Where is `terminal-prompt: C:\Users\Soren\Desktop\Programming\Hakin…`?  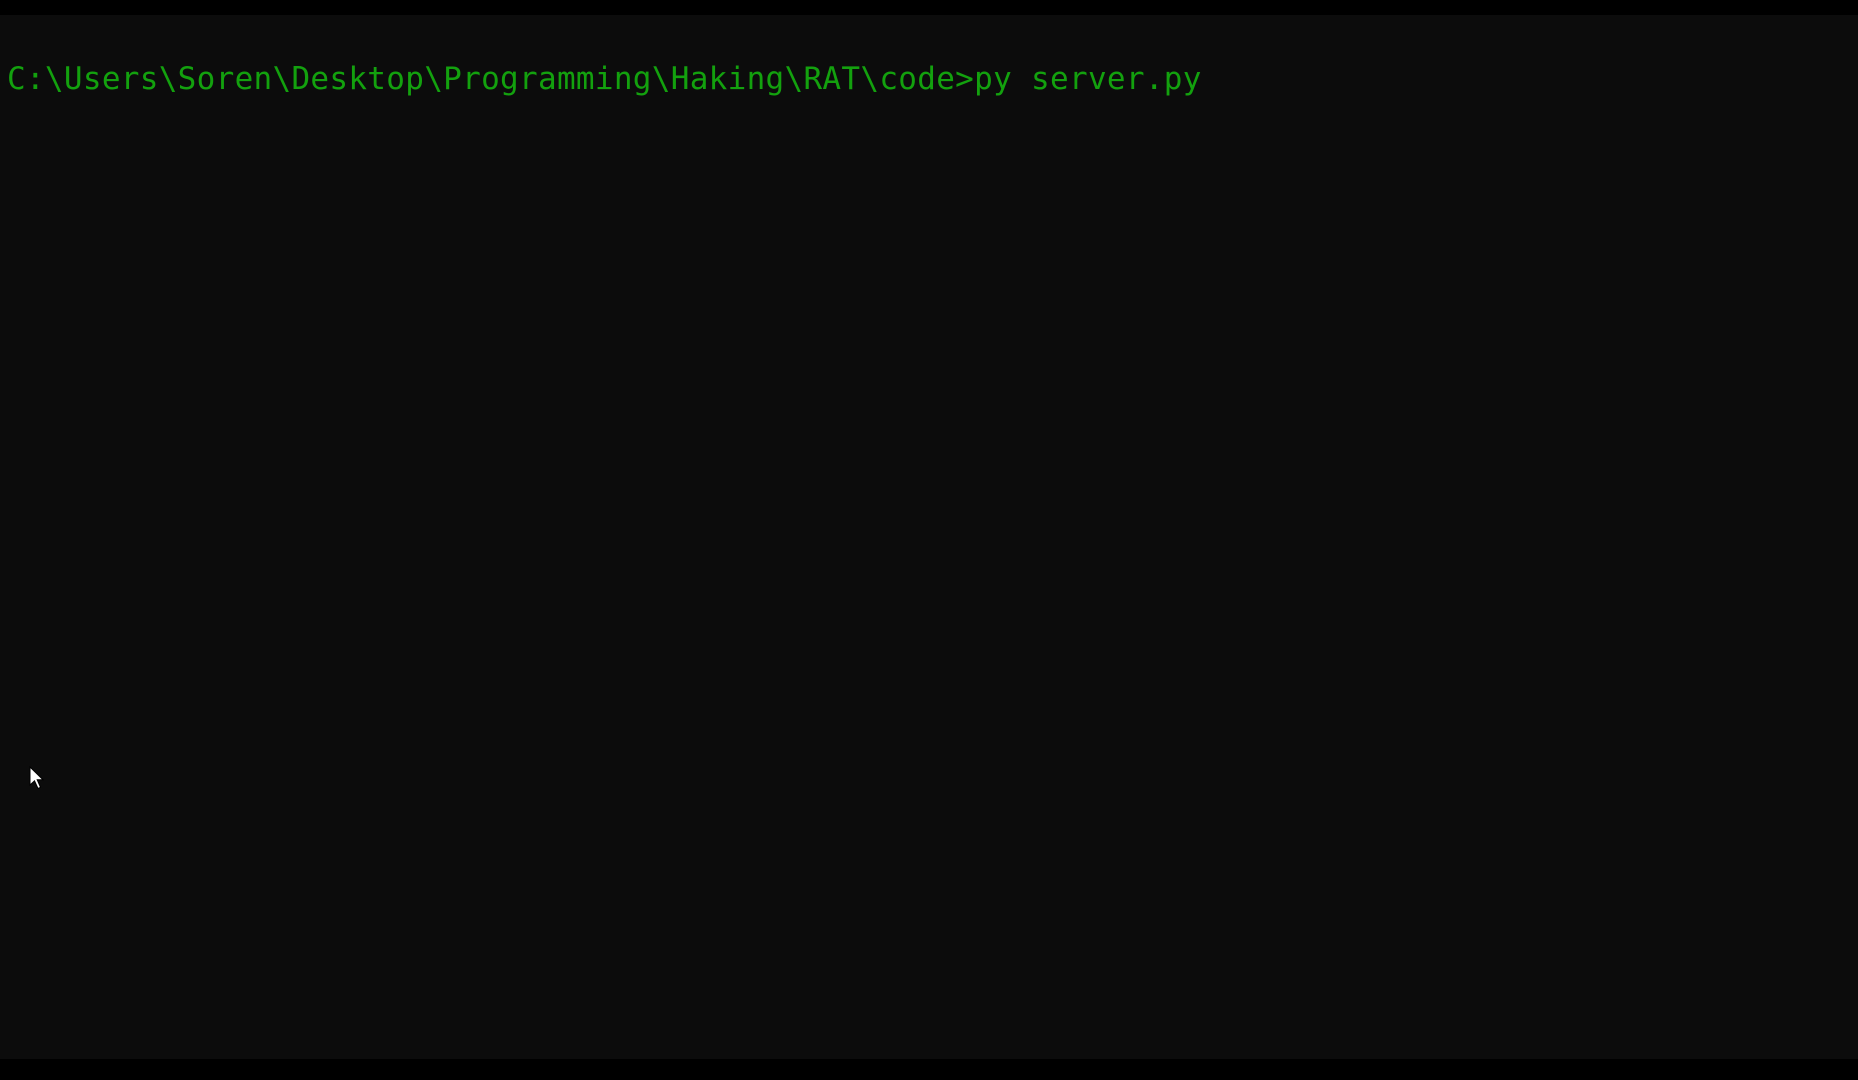 terminal-prompt: C:\Users\Soren\Desktop\Programming\Hakin… is located at coordinates (491, 79).